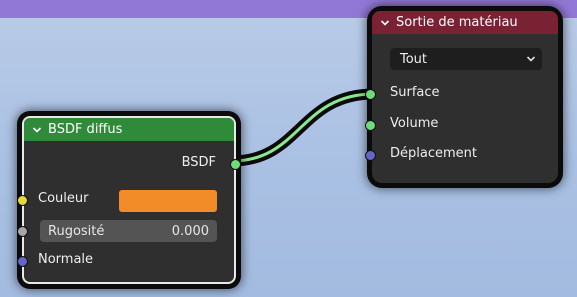  Describe the element at coordinates (414, 123) in the screenshot. I see `volume-label: Volume` at that location.